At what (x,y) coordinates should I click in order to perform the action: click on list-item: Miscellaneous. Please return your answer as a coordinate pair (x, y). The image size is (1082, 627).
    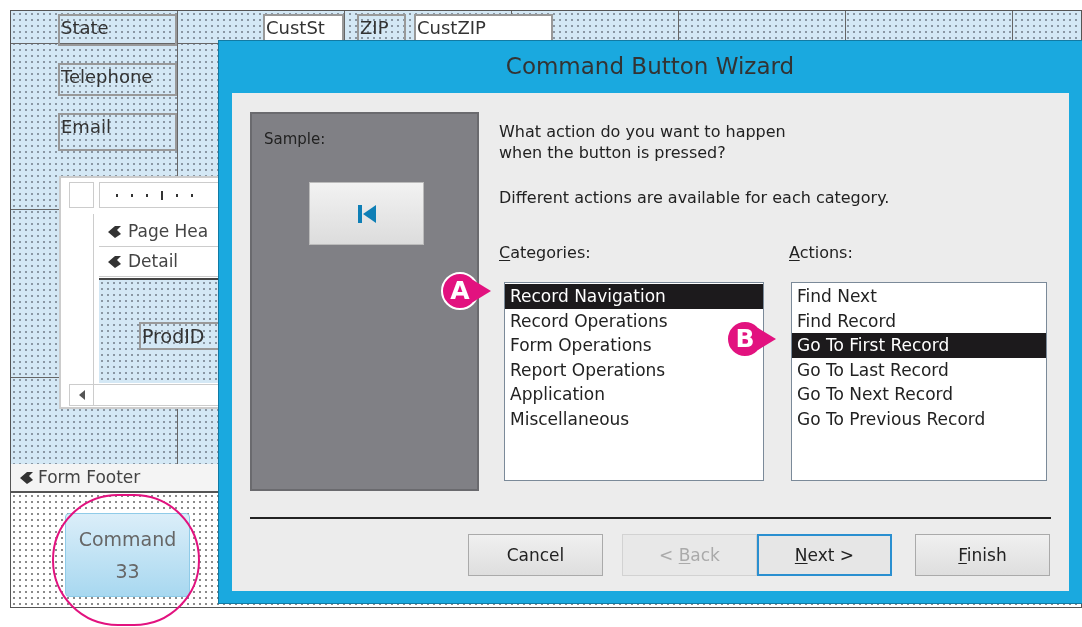
    Looking at the image, I should click on (634, 418).